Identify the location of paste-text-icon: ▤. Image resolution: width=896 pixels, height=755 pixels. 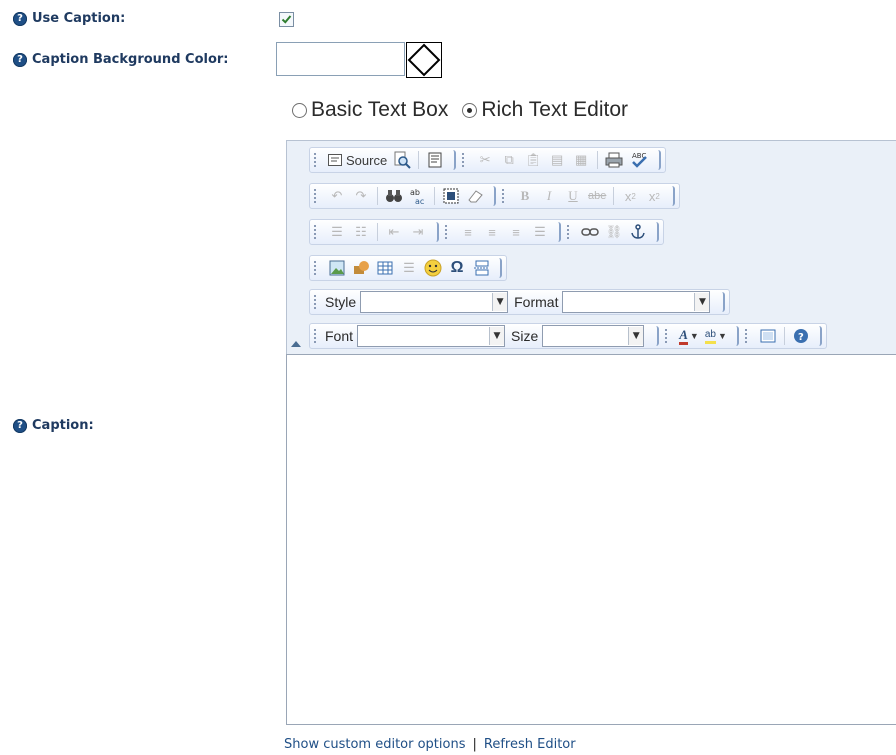
(557, 160).